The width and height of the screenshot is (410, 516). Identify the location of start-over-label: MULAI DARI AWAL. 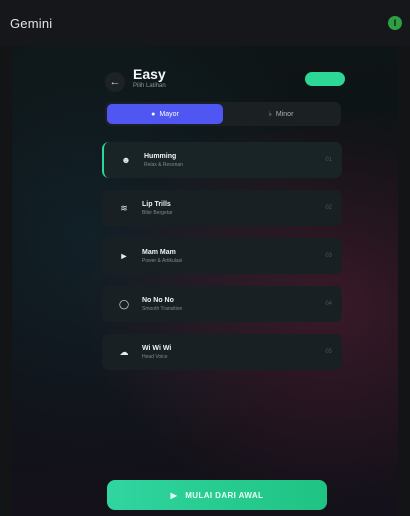
(224, 495).